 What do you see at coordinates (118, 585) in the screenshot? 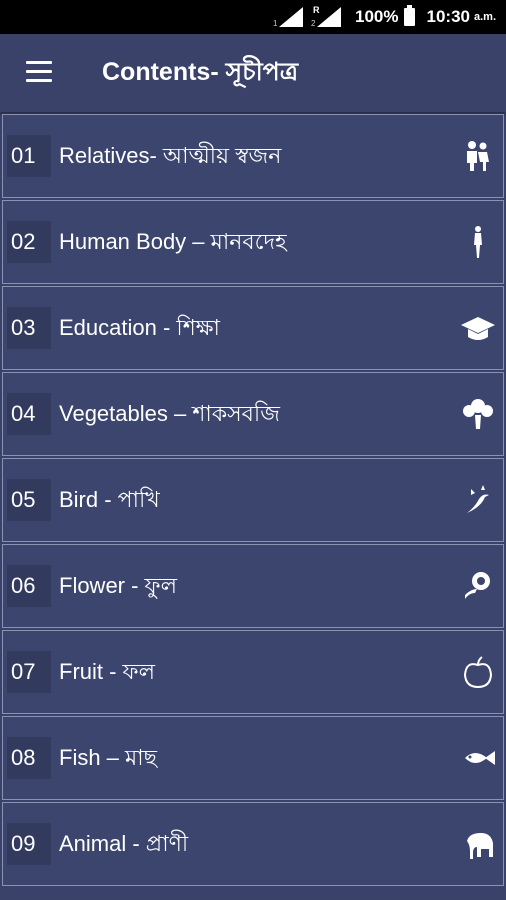
I see `item-label: Flower - ফুল` at bounding box center [118, 585].